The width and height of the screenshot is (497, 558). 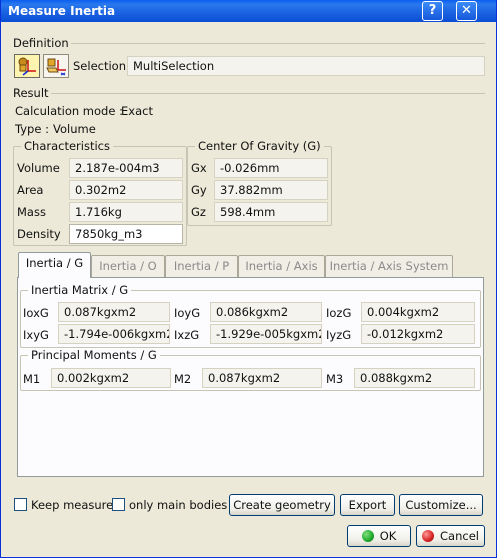 I want to click on calculation-mode-value: Exact, so click(x=137, y=111).